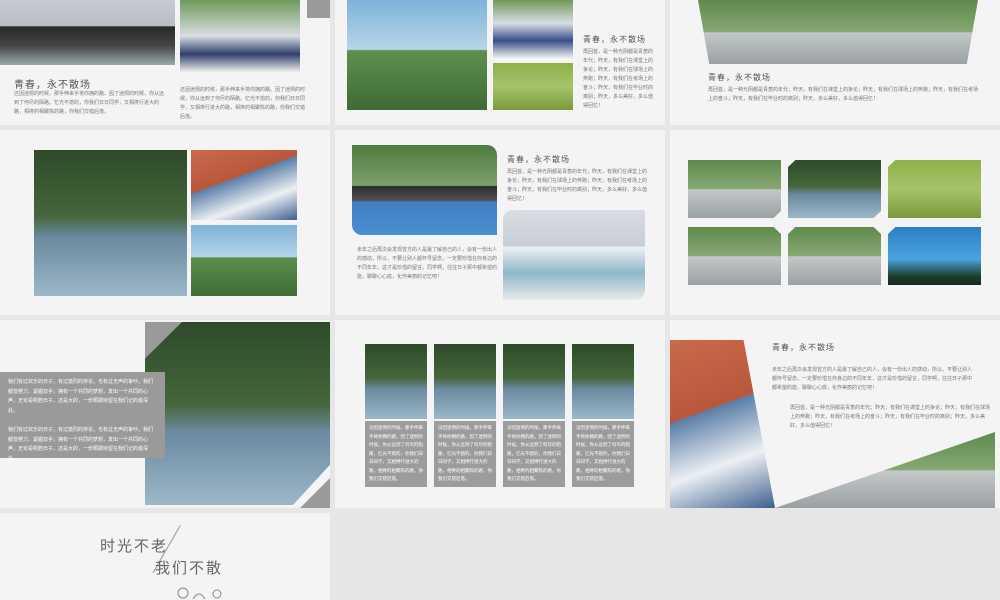 The height and width of the screenshot is (600, 1000). Describe the element at coordinates (934, 189) in the screenshot. I see `photo-girls-park` at that location.